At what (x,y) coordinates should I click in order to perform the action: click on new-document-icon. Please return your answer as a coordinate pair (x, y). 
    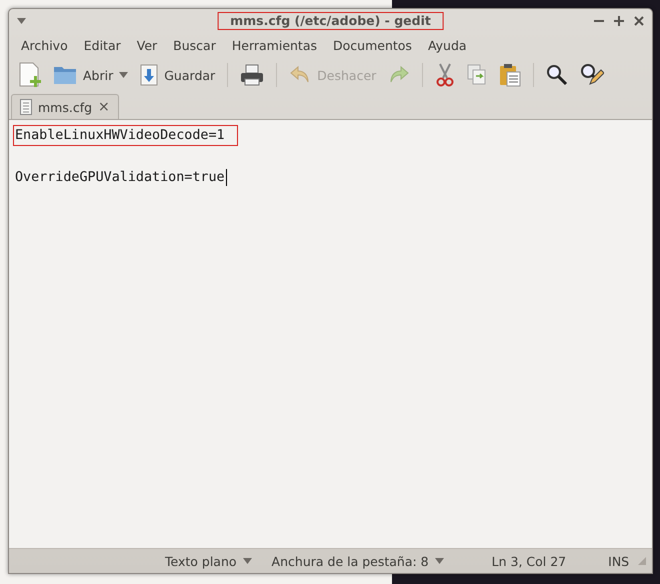
    Looking at the image, I should click on (30, 75).